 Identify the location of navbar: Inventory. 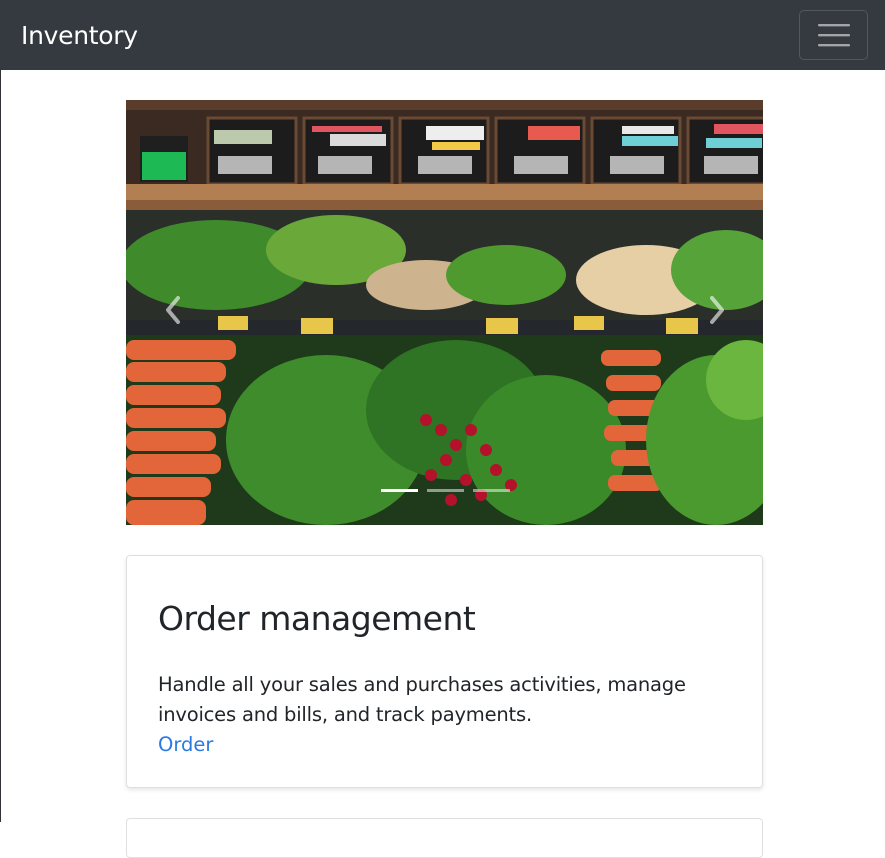
(442, 35).